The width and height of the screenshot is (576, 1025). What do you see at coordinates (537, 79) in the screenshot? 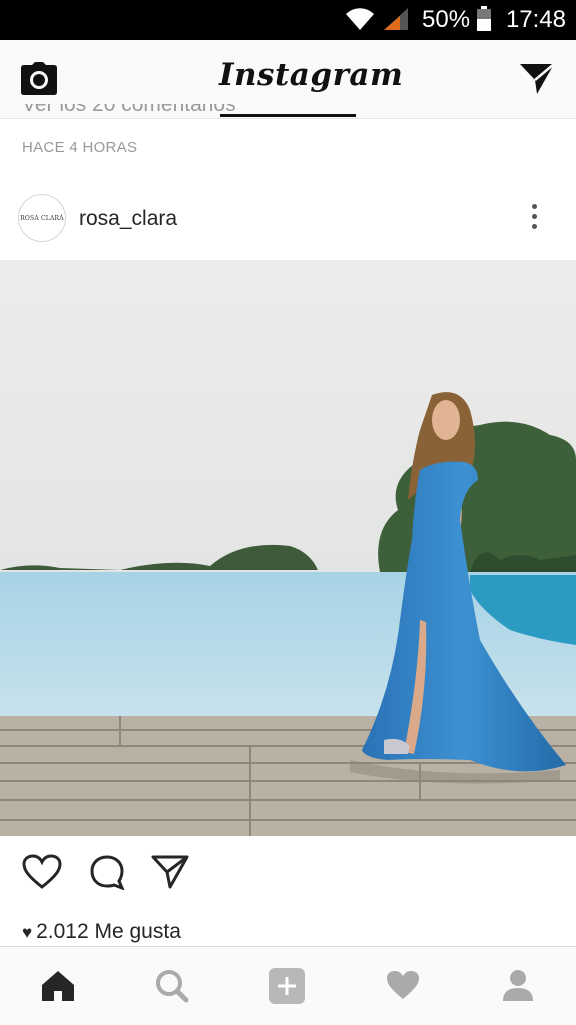
I see `direct-message-icon` at bounding box center [537, 79].